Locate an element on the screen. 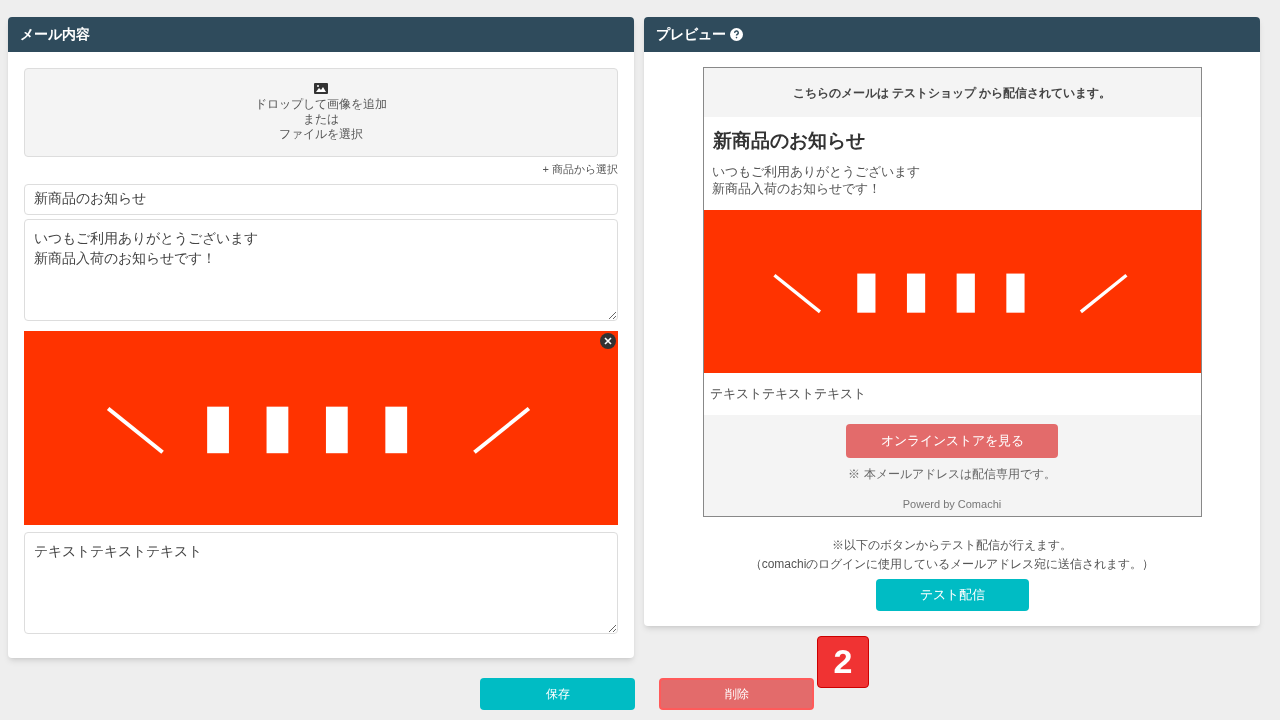  close-icon is located at coordinates (608, 340).